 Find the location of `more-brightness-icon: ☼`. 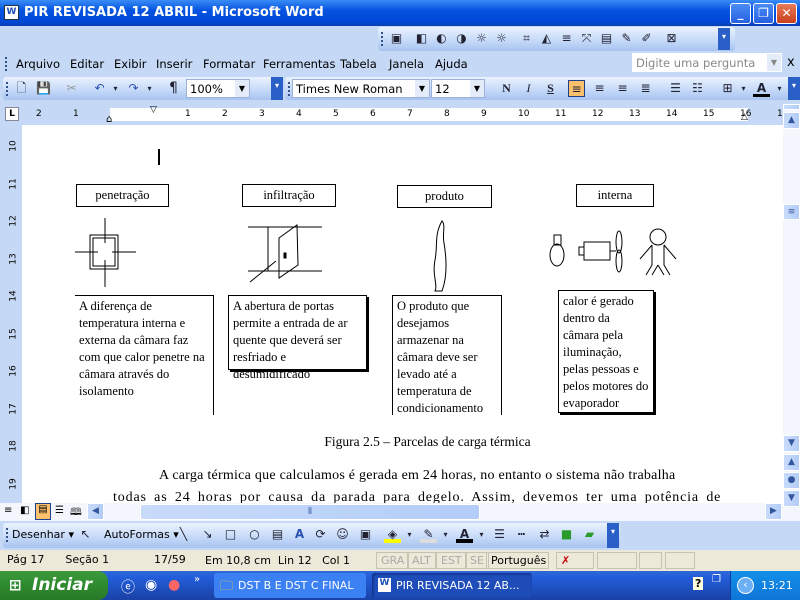

more-brightness-icon: ☼ is located at coordinates (481, 38).